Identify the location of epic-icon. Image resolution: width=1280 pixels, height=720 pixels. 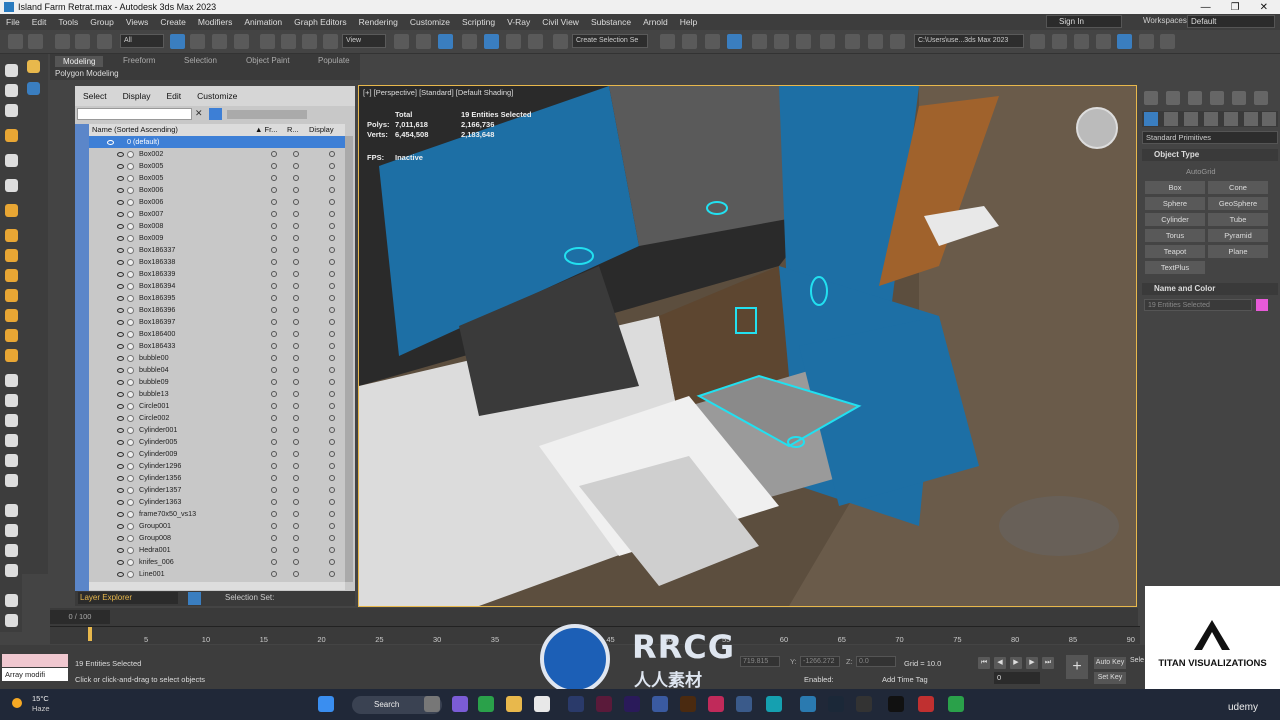
(864, 704).